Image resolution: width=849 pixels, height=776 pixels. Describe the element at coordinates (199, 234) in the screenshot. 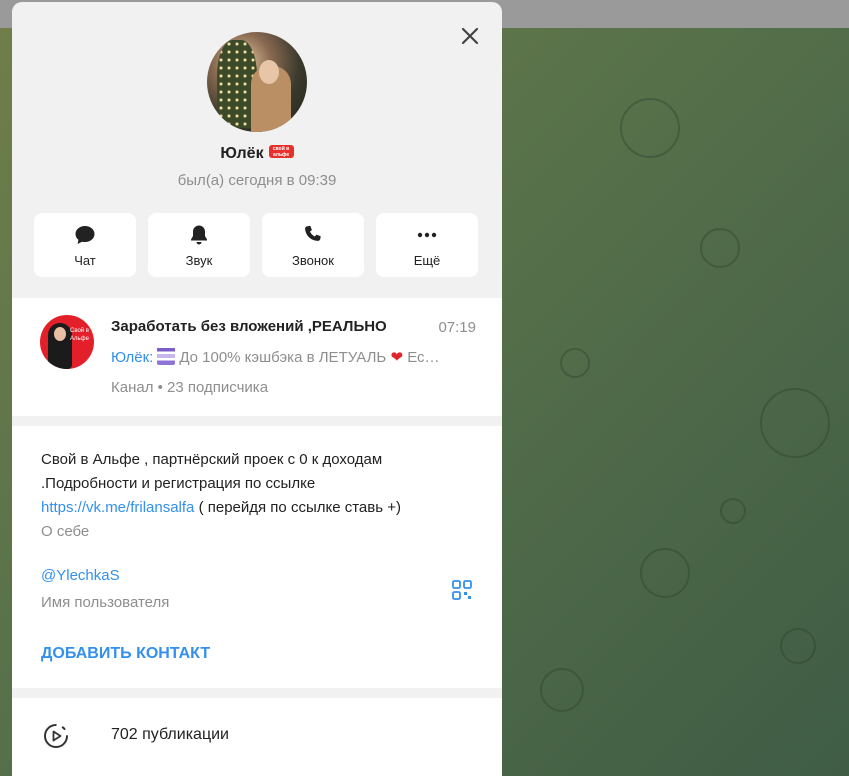

I see `bell-icon` at that location.